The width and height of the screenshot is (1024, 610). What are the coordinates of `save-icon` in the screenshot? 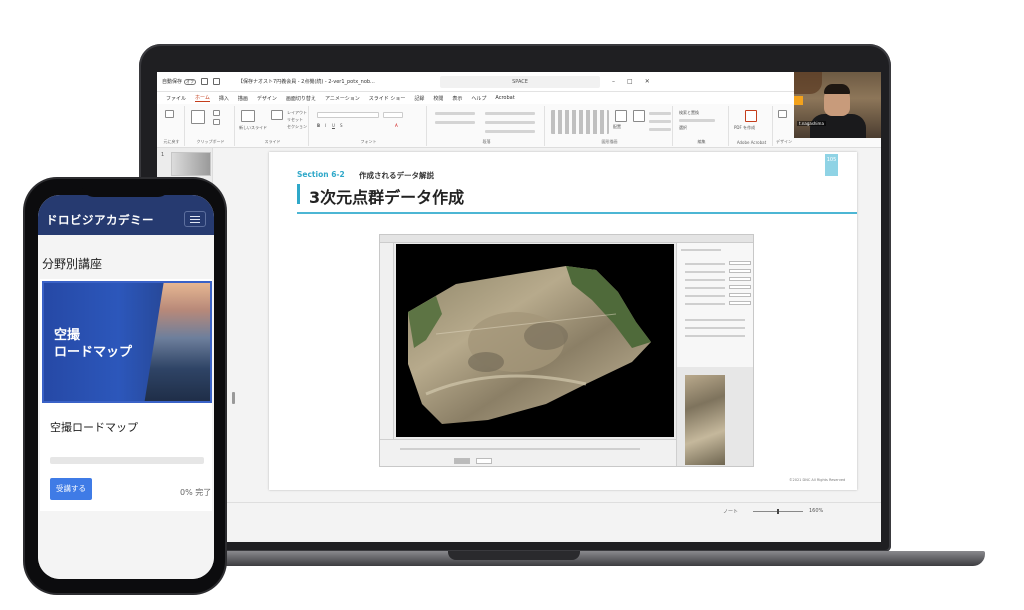 It's located at (205, 81).